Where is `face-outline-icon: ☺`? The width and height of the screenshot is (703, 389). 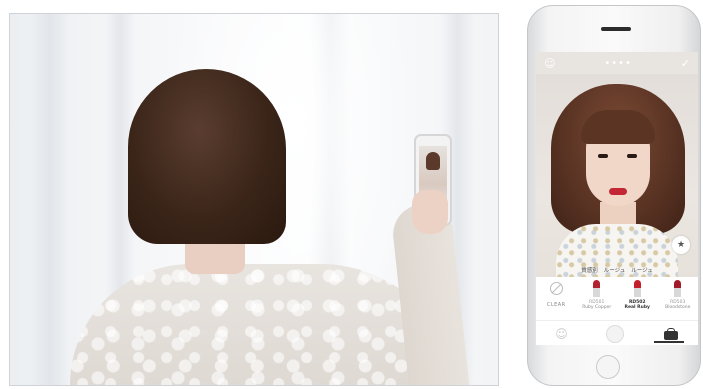 face-outline-icon: ☺ is located at coordinates (561, 333).